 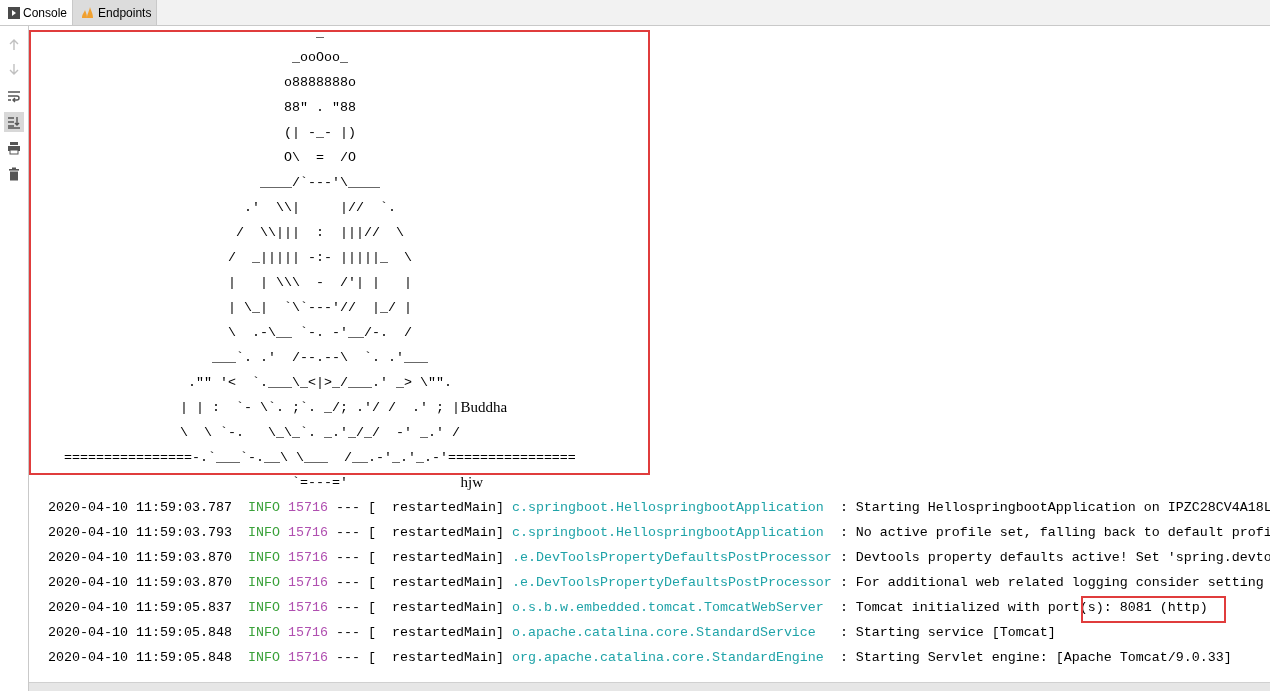 What do you see at coordinates (319, 433) in the screenshot?
I see `ascii-art-line: \ \ `-. \_\_`. _.'_/_/ -' _.' /` at bounding box center [319, 433].